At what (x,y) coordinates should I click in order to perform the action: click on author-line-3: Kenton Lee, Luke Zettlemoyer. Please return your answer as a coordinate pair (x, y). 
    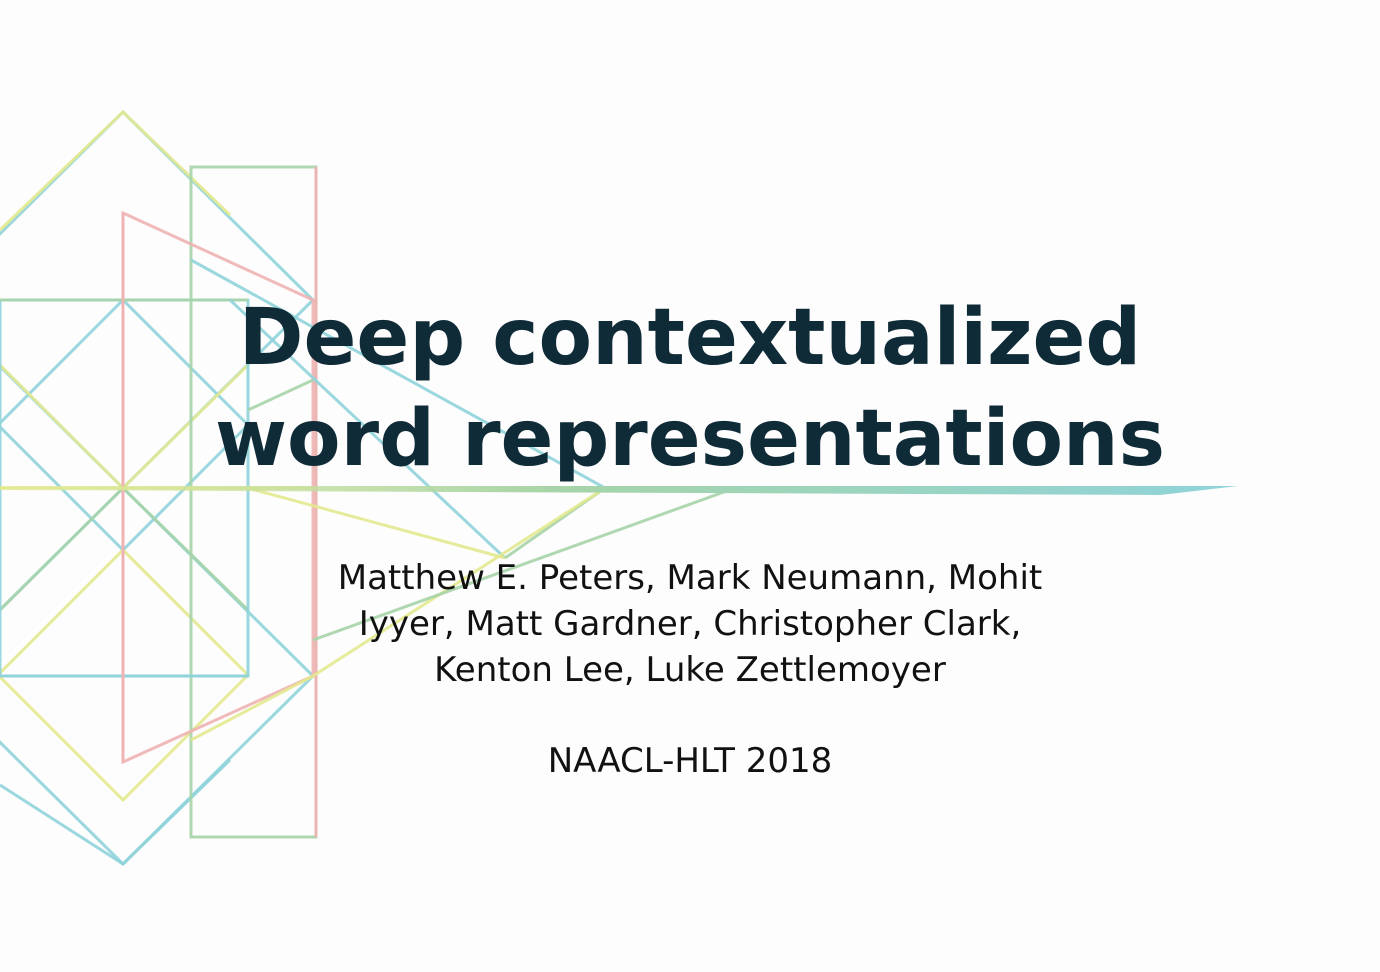
    Looking at the image, I should click on (690, 670).